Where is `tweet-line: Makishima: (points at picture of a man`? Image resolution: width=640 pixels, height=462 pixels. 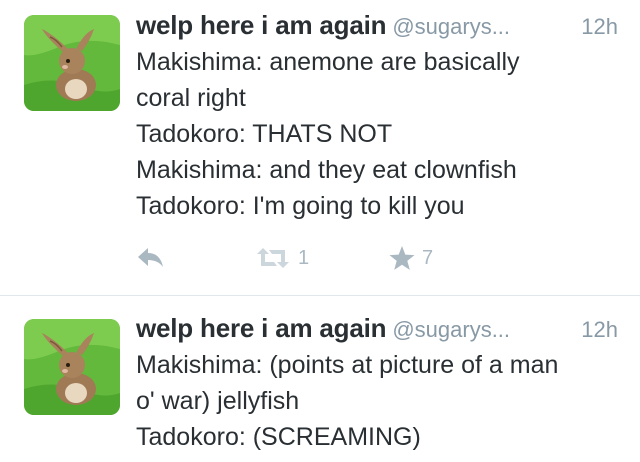
tweet-line: Makishima: (points at picture of a man is located at coordinates (347, 365).